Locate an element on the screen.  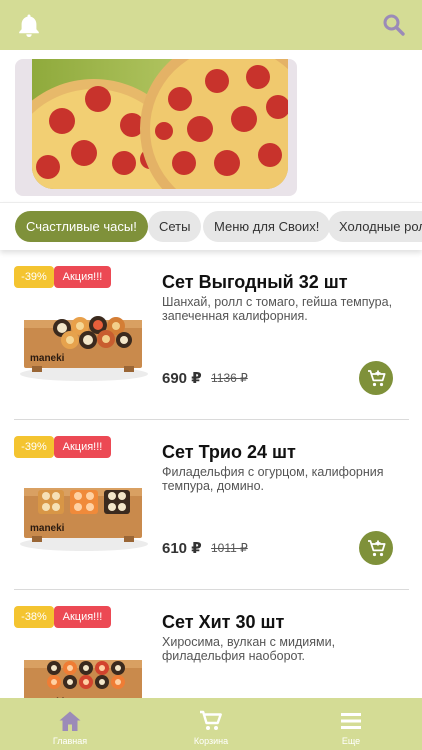
notifications-button is located at coordinates (29, 25).